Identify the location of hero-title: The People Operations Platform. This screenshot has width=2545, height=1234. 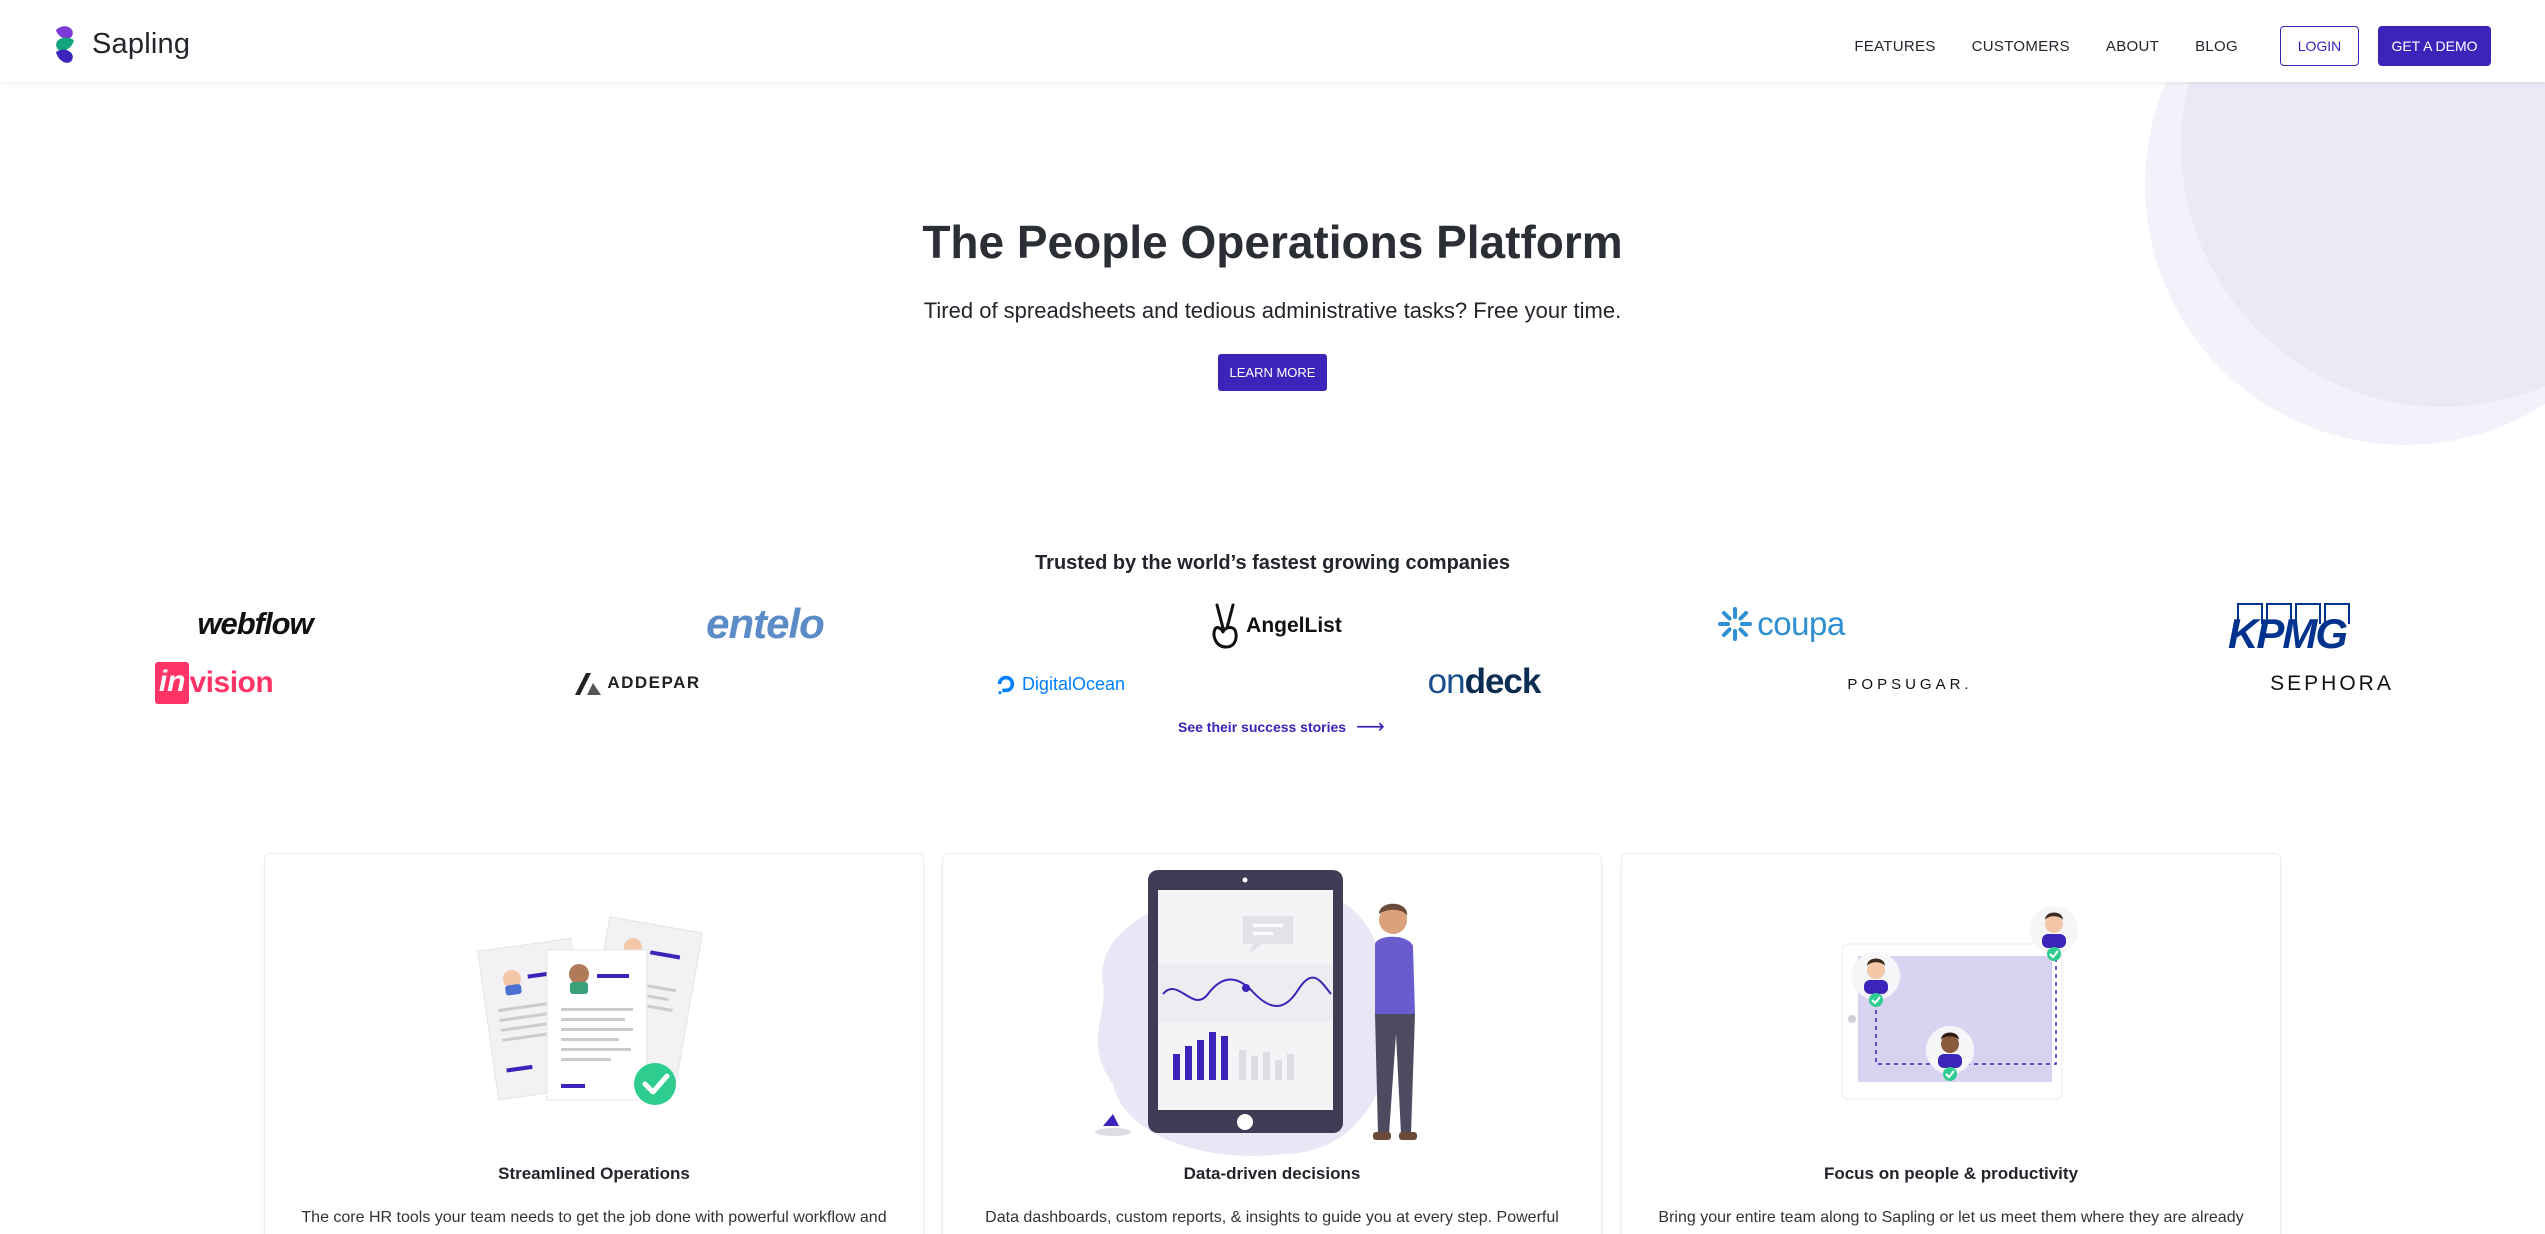
(1272, 242).